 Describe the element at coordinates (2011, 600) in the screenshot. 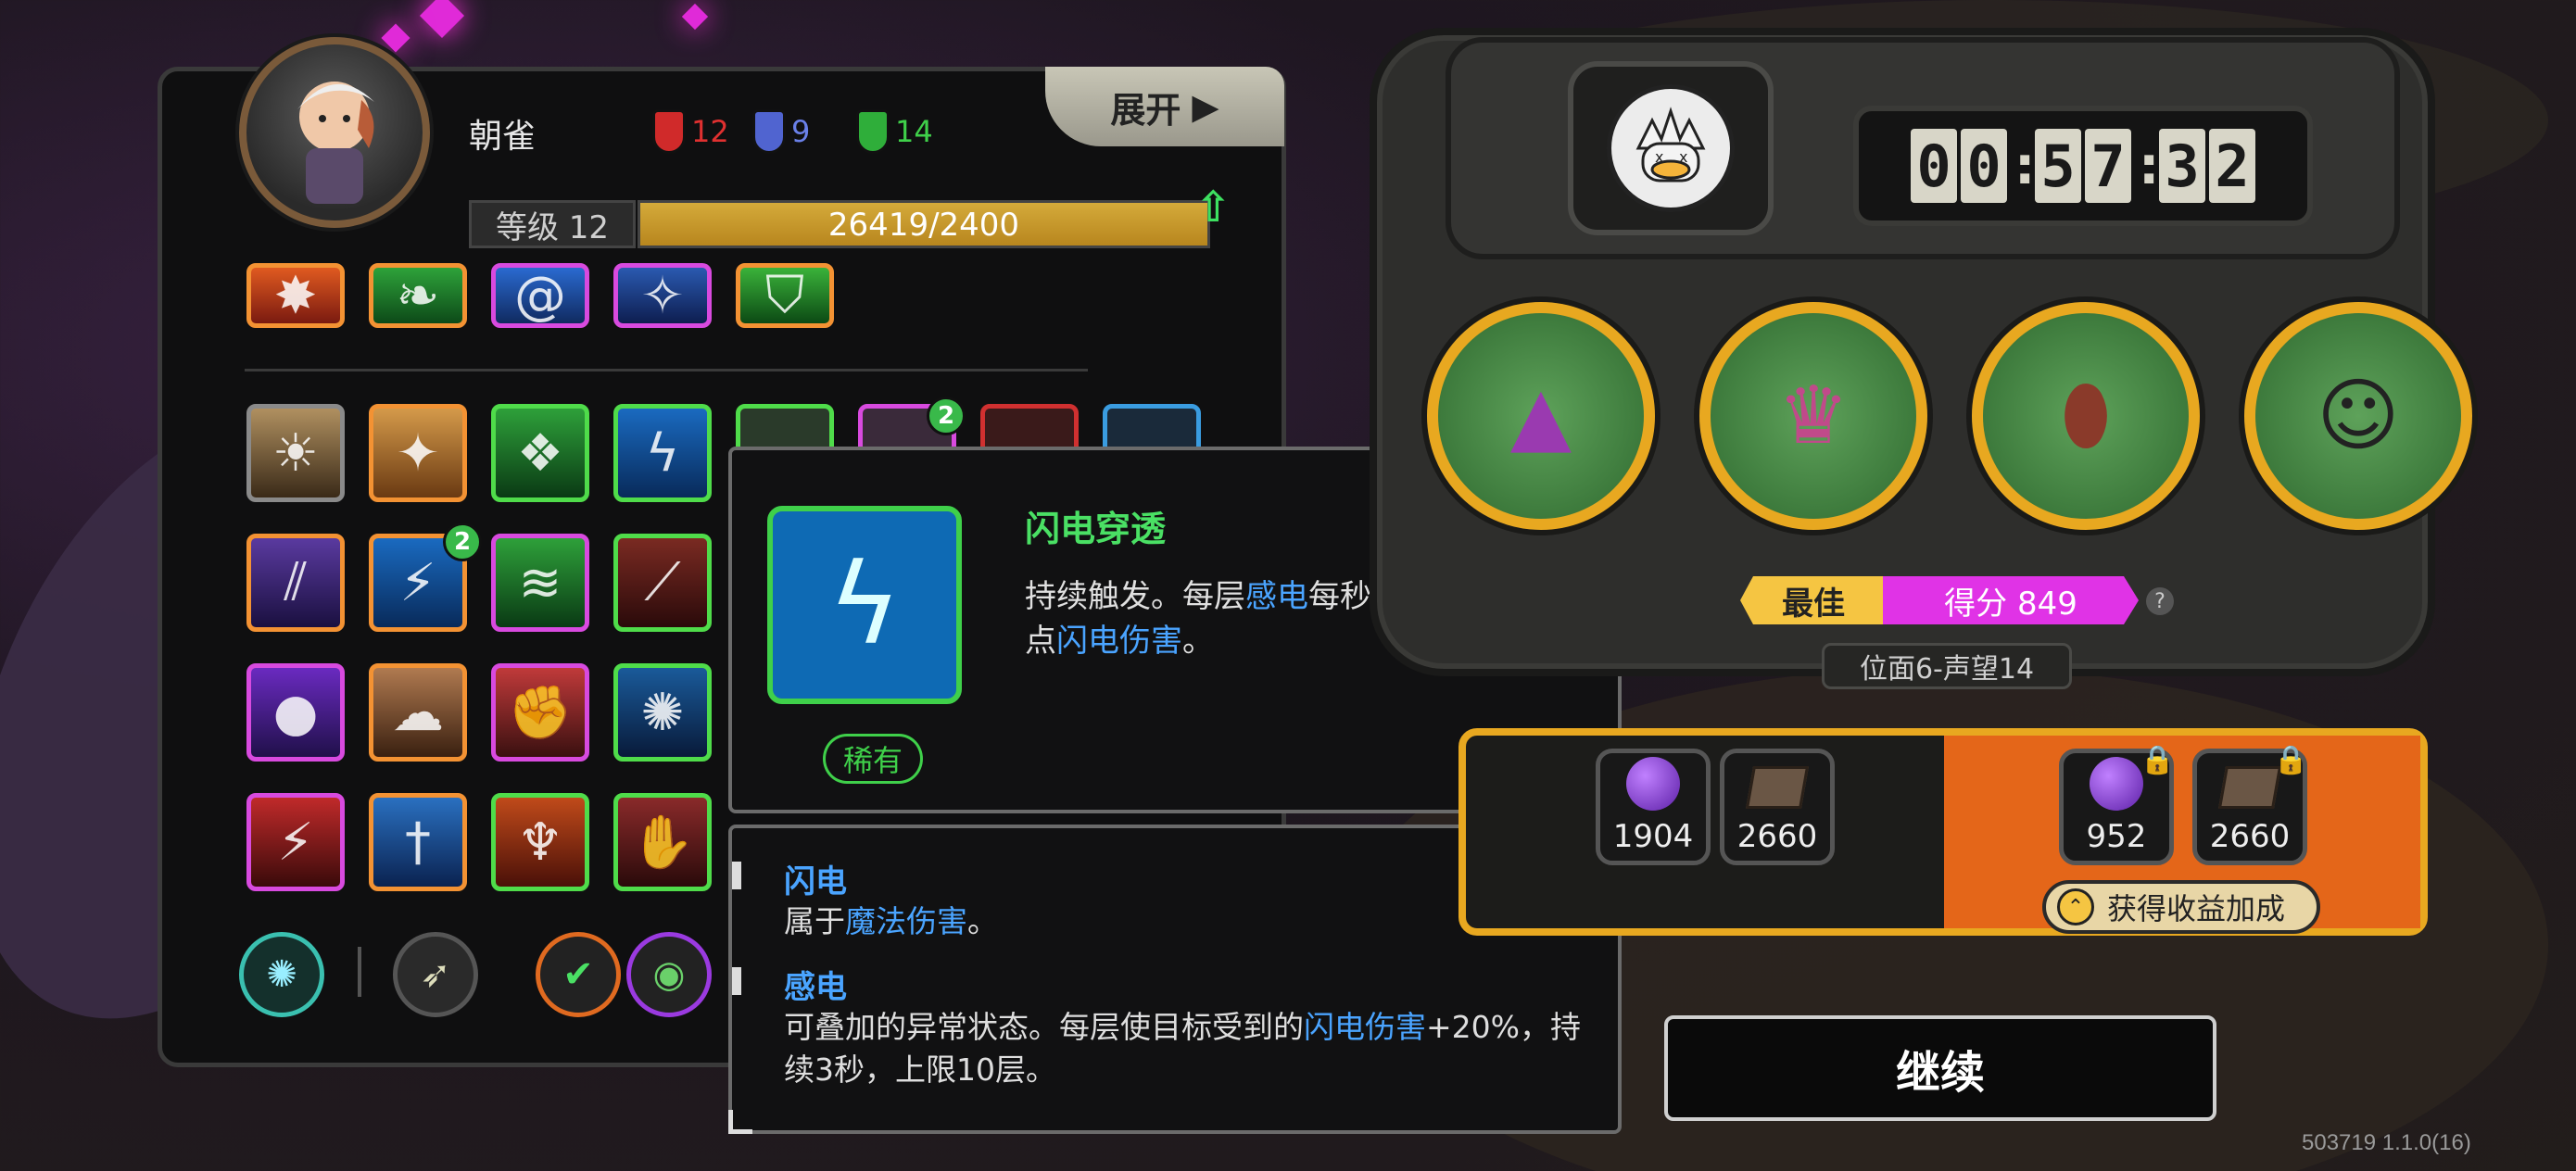

I see `score-value: 得分 849` at that location.